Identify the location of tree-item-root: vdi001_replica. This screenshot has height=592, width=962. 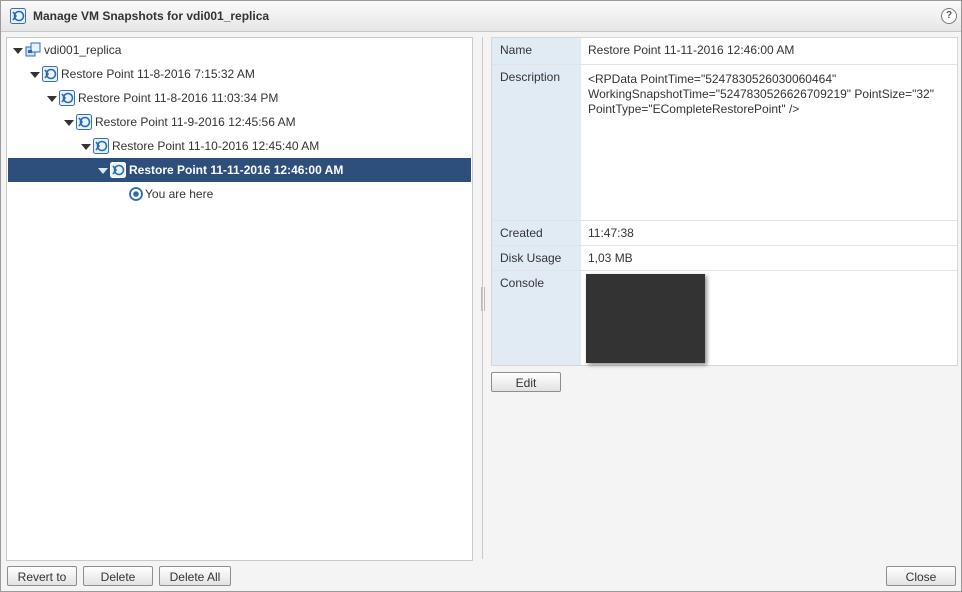
(239, 50).